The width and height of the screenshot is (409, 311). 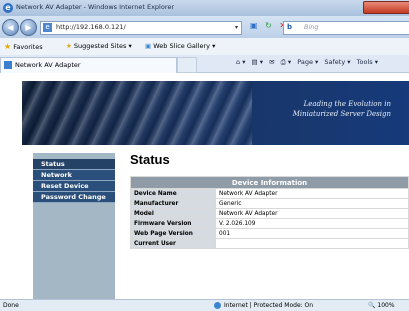 What do you see at coordinates (173, 203) in the screenshot?
I see `row-label: Manufacturer` at bounding box center [173, 203].